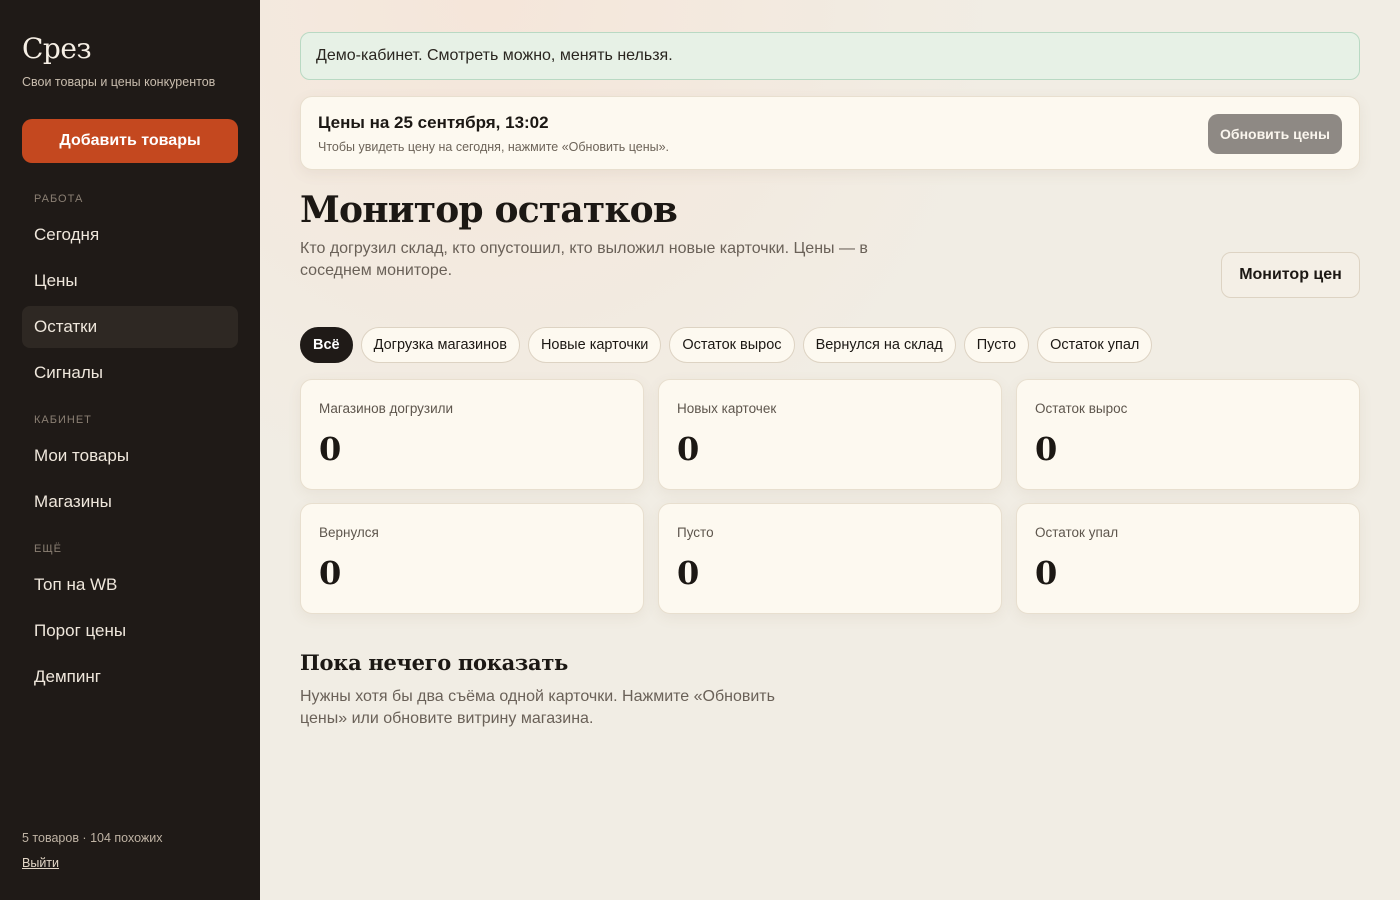  Describe the element at coordinates (472, 434) in the screenshot. I see `stat-card-shops-restocked: Магазинов догрузили 0` at that location.